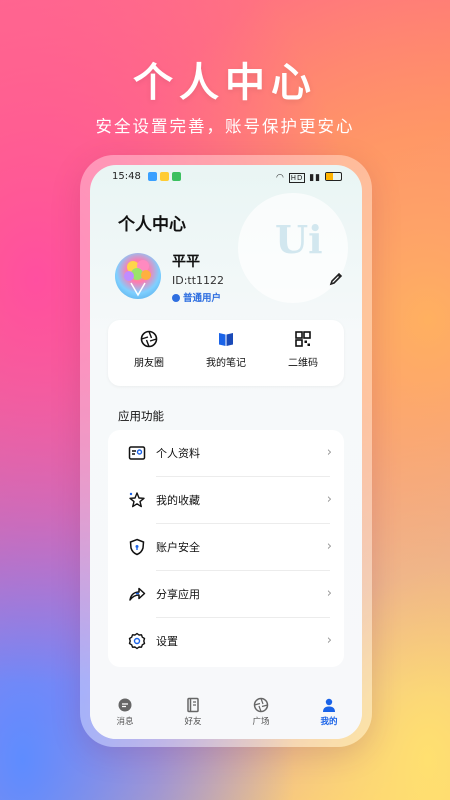 This screenshot has width=450, height=800. Describe the element at coordinates (336, 279) in the screenshot. I see `edit-icon` at that location.